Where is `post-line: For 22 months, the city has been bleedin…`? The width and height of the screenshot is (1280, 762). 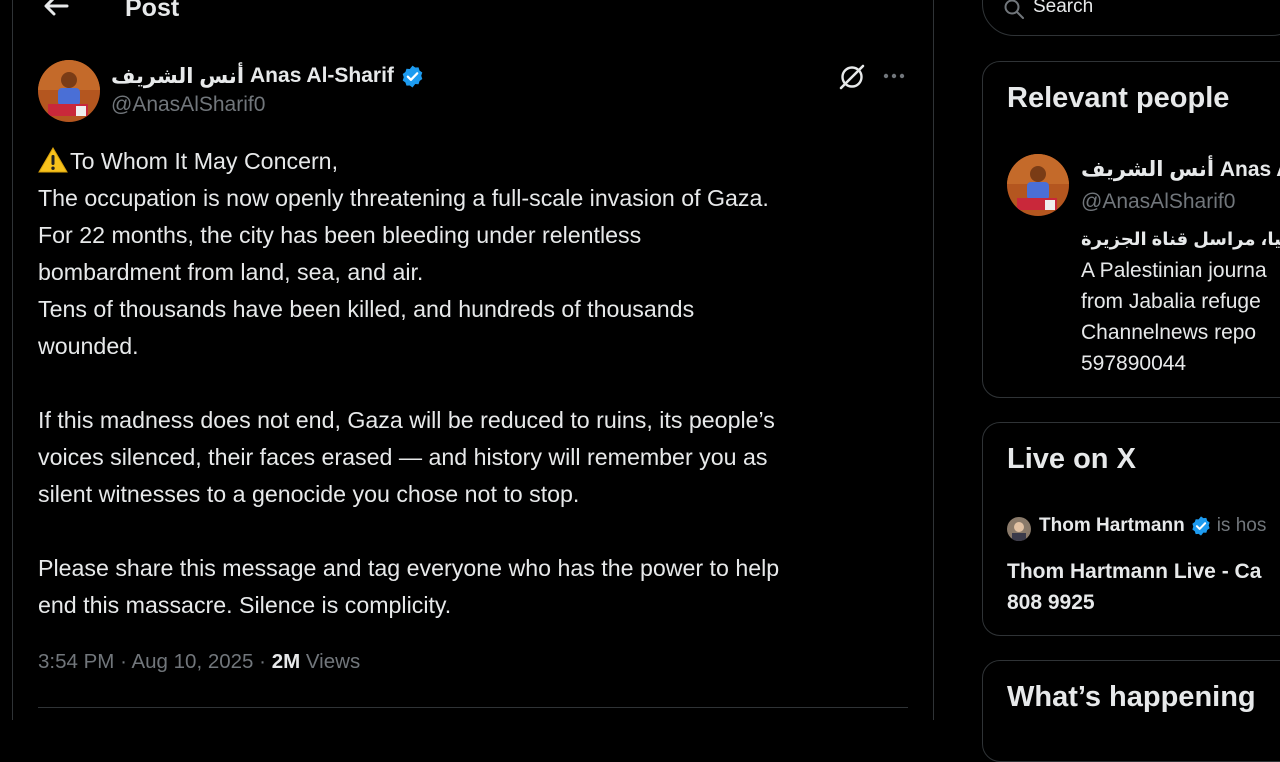
post-line: For 22 months, the city has been bleedin… is located at coordinates (340, 235).